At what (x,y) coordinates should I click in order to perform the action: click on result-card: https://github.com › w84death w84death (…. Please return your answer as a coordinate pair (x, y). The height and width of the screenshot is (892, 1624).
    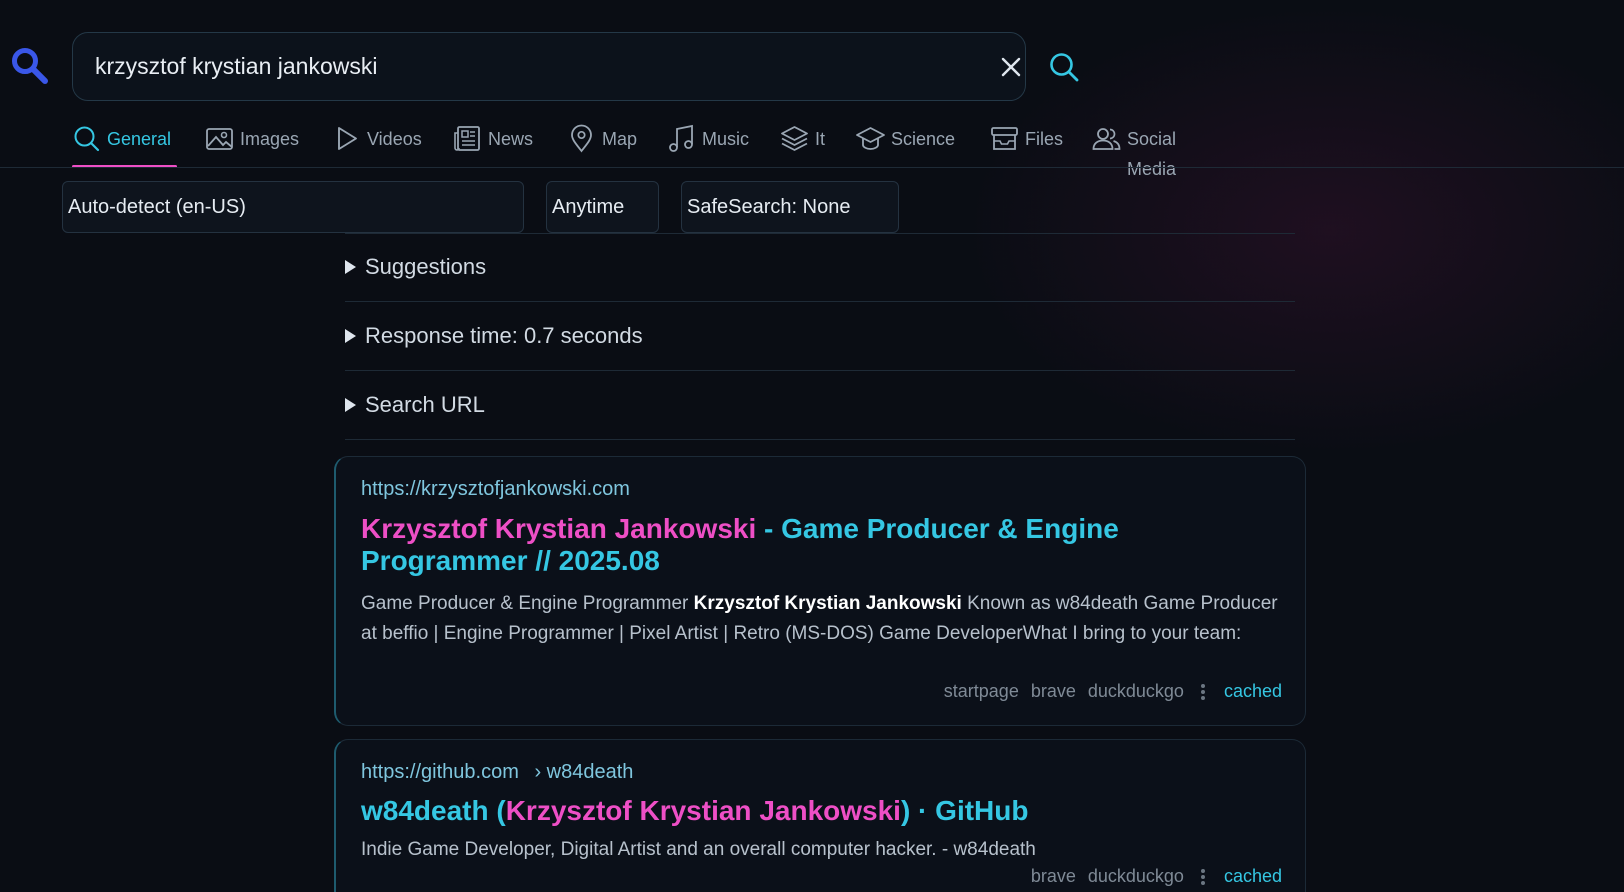
    Looking at the image, I should click on (820, 815).